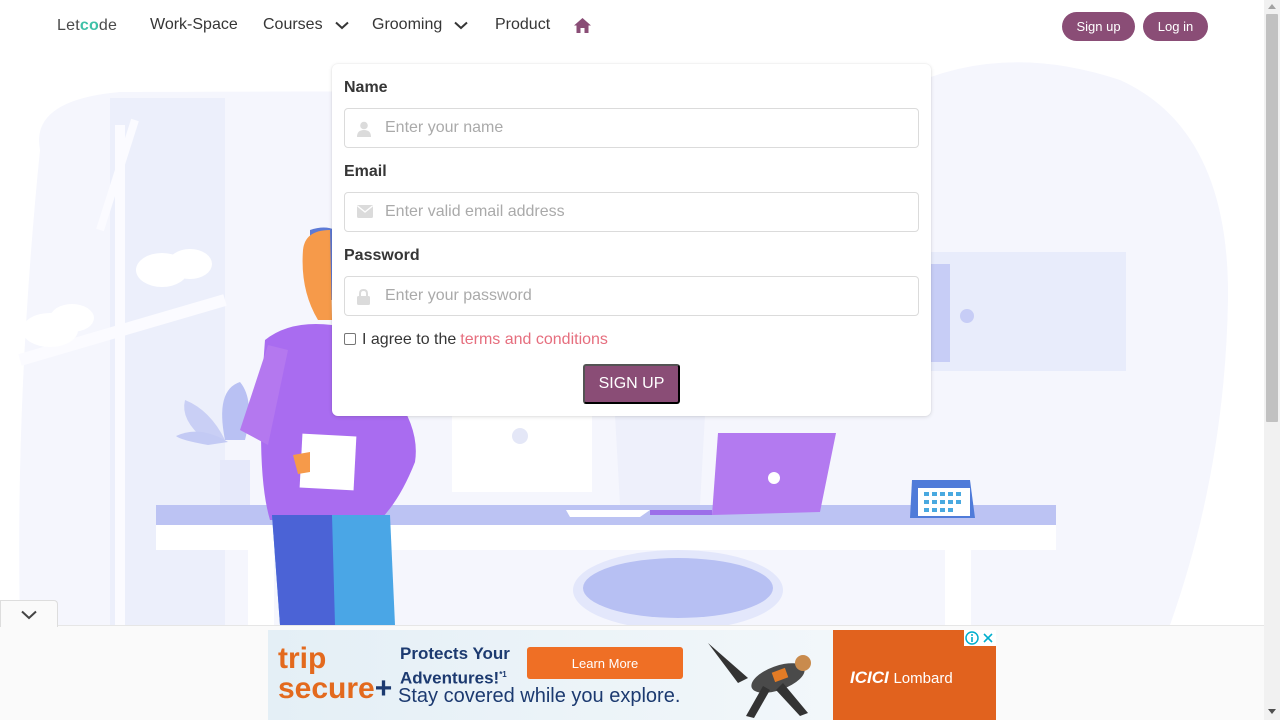 The height and width of the screenshot is (720, 1280). I want to click on lock-icon, so click(363, 297).